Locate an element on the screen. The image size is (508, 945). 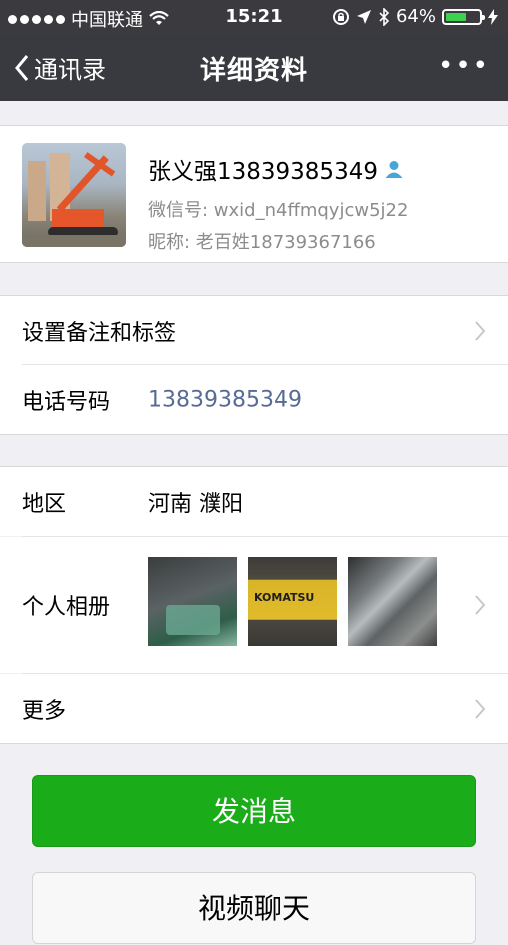
more-menu-button: ••• is located at coordinates (464, 66).